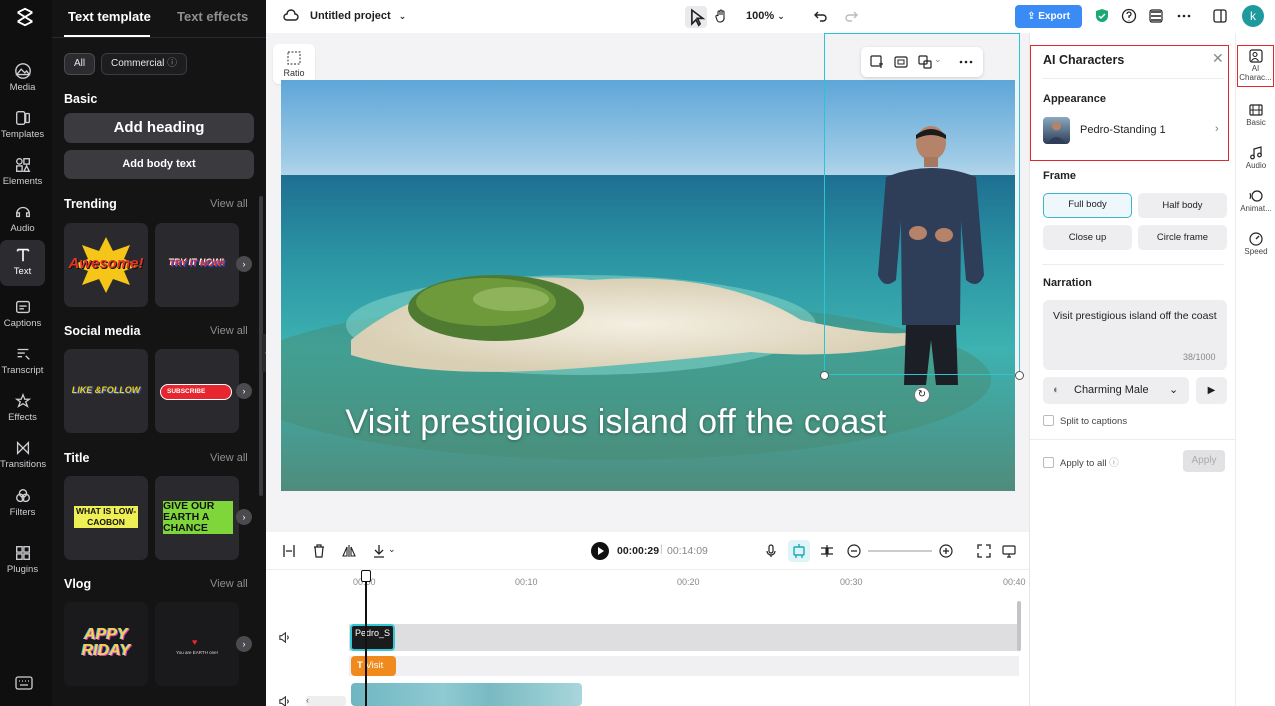 The image size is (1275, 706). What do you see at coordinates (1255, 121) in the screenshot?
I see `rail-item-basic: Basic` at bounding box center [1255, 121].